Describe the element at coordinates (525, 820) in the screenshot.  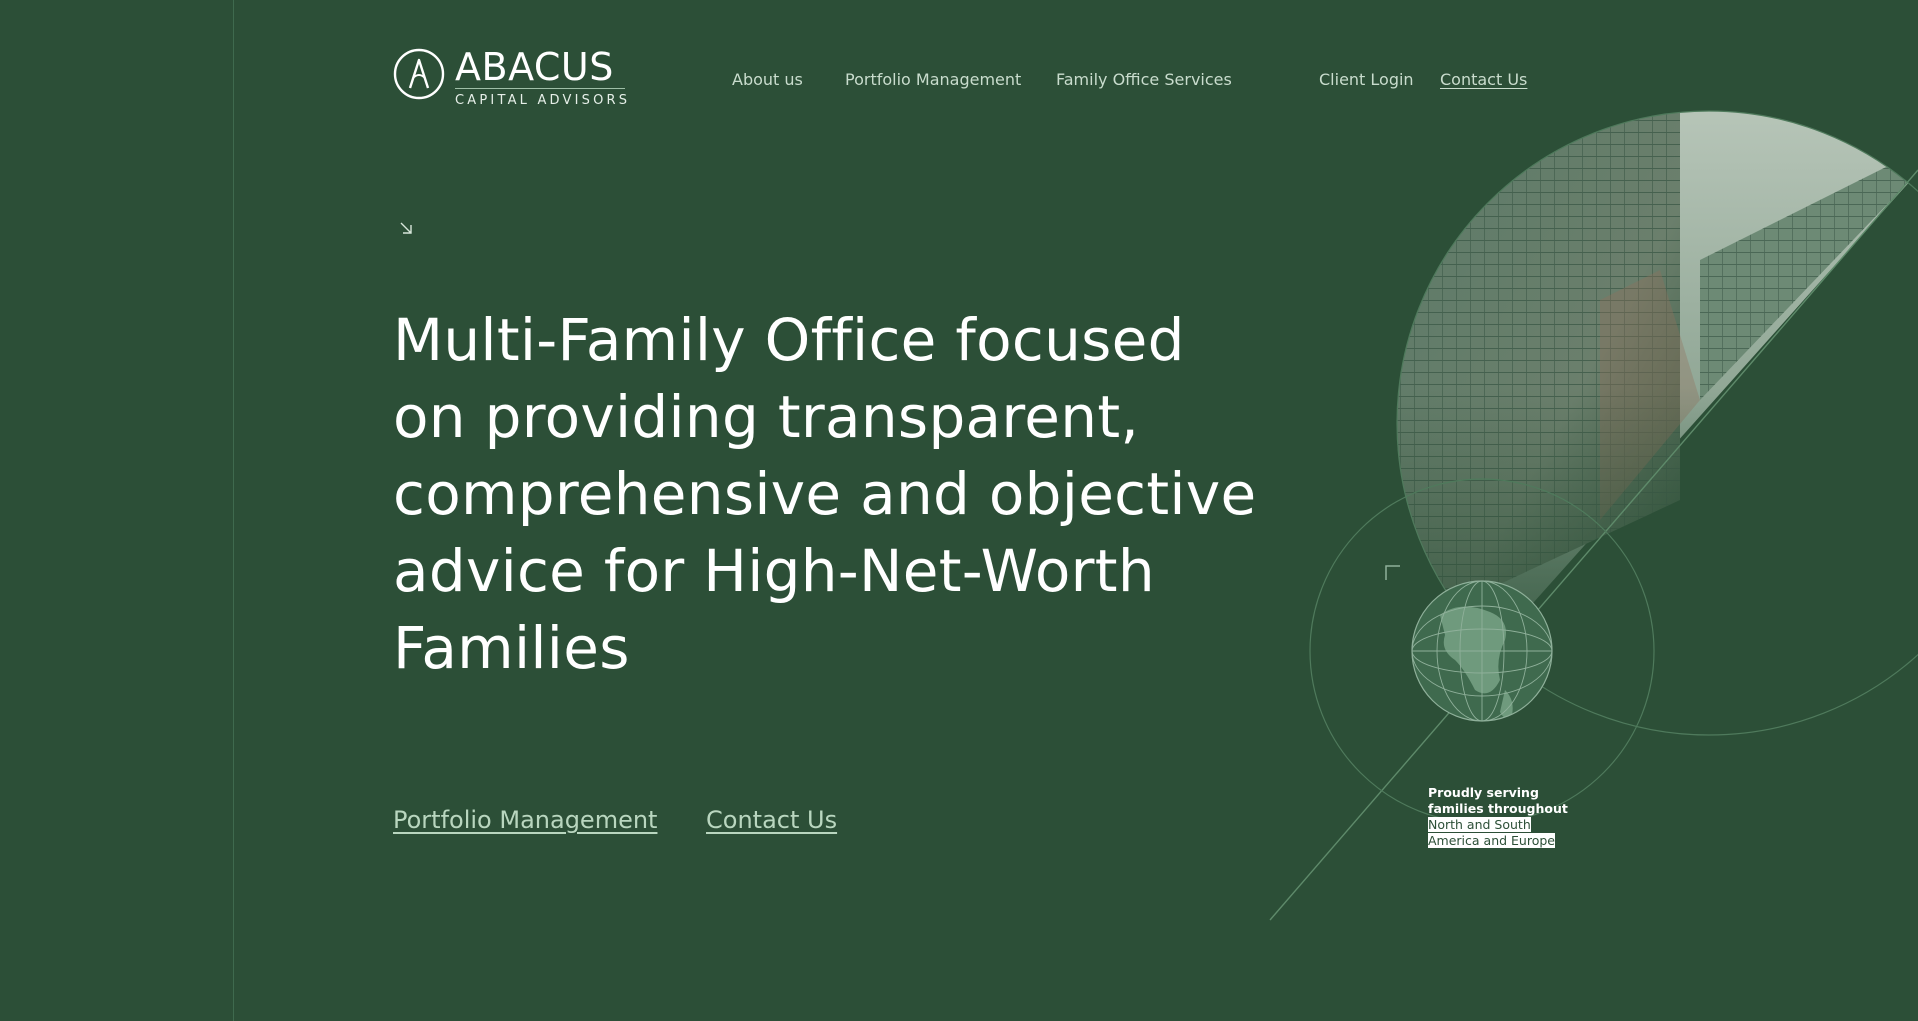
I see `cta-portfolio-management-link: Portfolio Management` at that location.